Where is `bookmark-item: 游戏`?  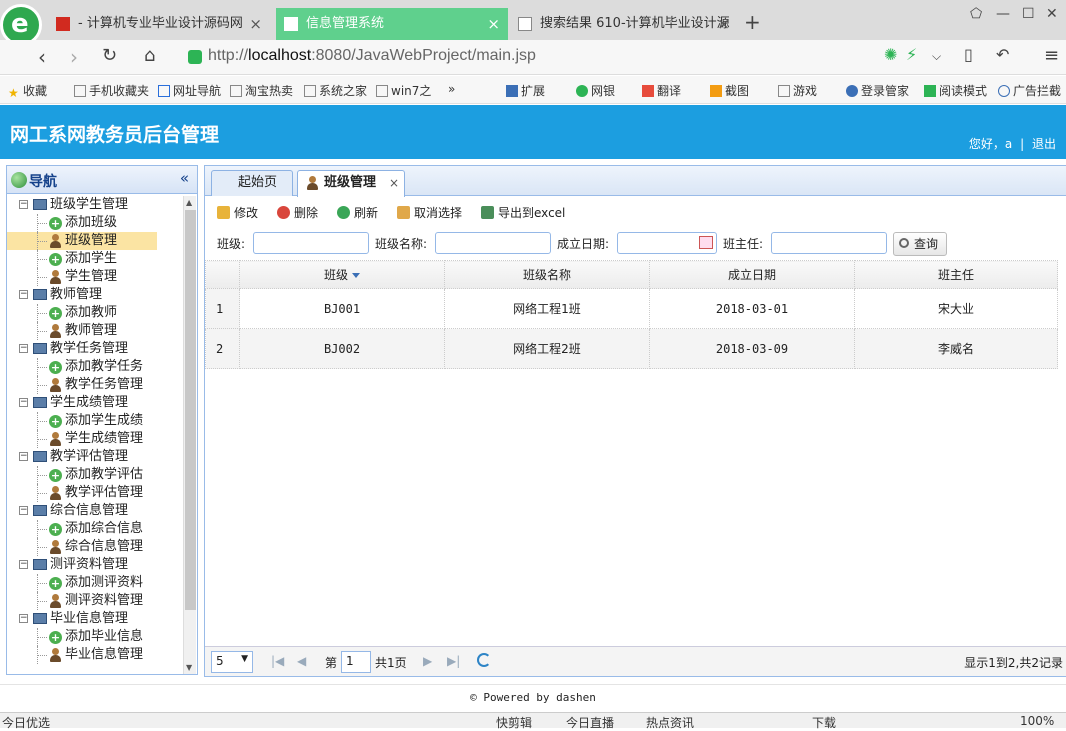 bookmark-item: 游戏 is located at coordinates (797, 90).